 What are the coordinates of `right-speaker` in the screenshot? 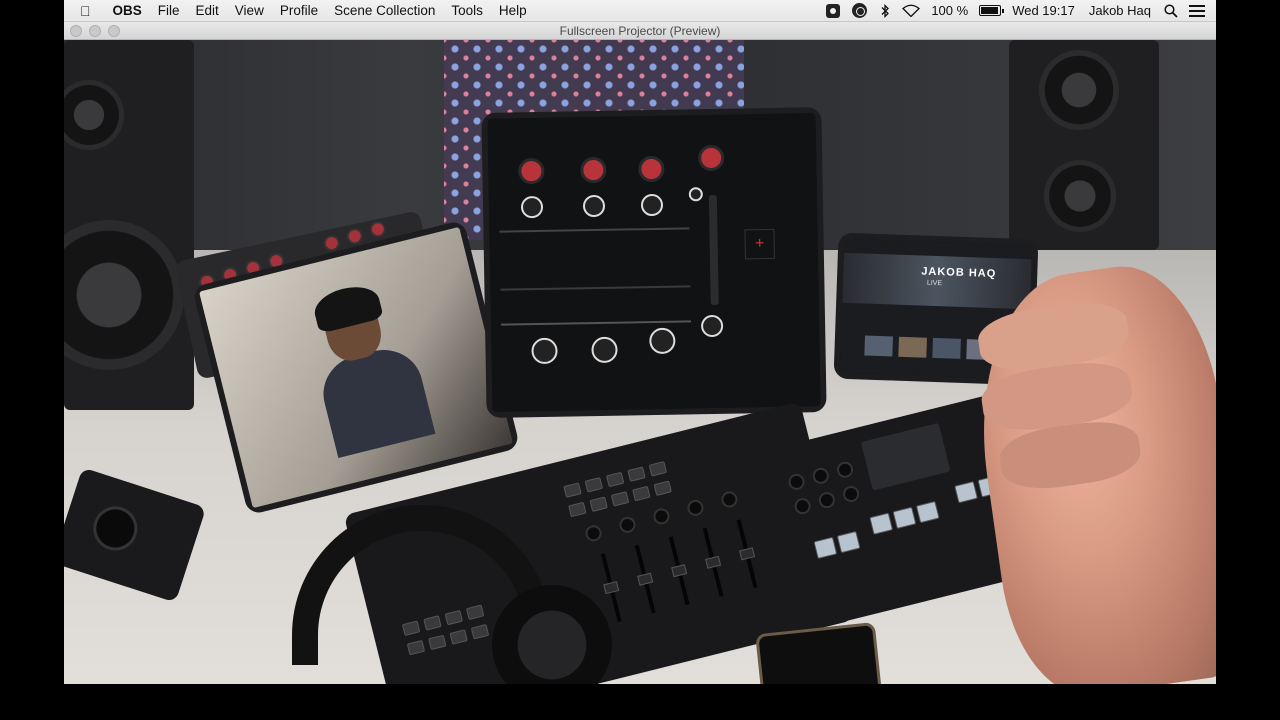 It's located at (1084, 145).